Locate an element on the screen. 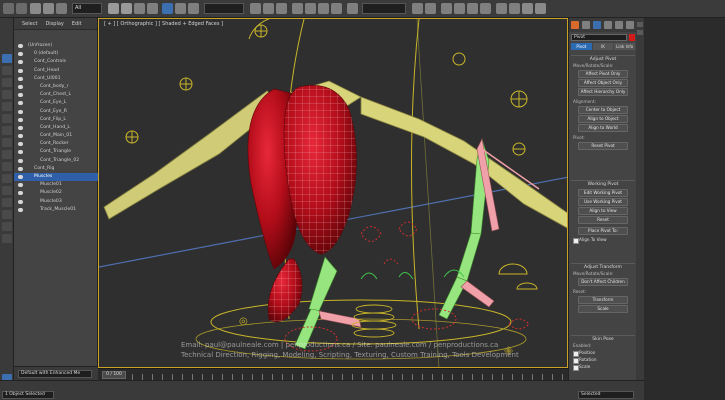 The image size is (725, 400). explorer-item: Cont_Chest_L is located at coordinates (56, 95).